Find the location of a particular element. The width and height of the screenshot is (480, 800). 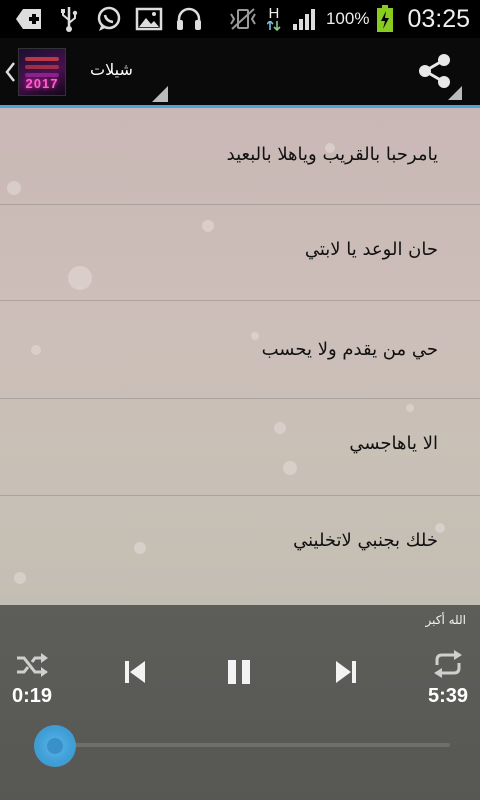

page-title: شيلات is located at coordinates (111, 69).